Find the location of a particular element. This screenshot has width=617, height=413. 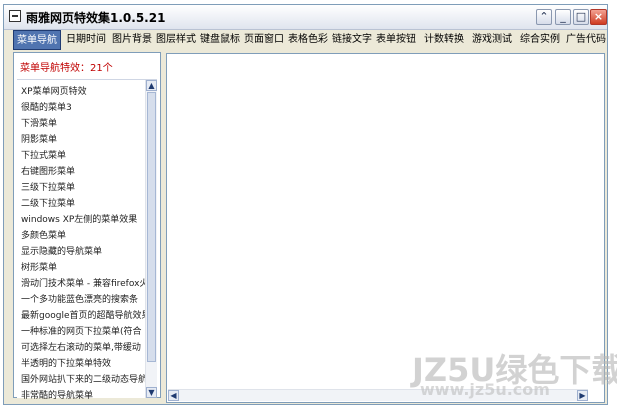

title-bar: 雨雅网页特效集1.0.5.21 ⌃ _ □ × is located at coordinates (305, 17).